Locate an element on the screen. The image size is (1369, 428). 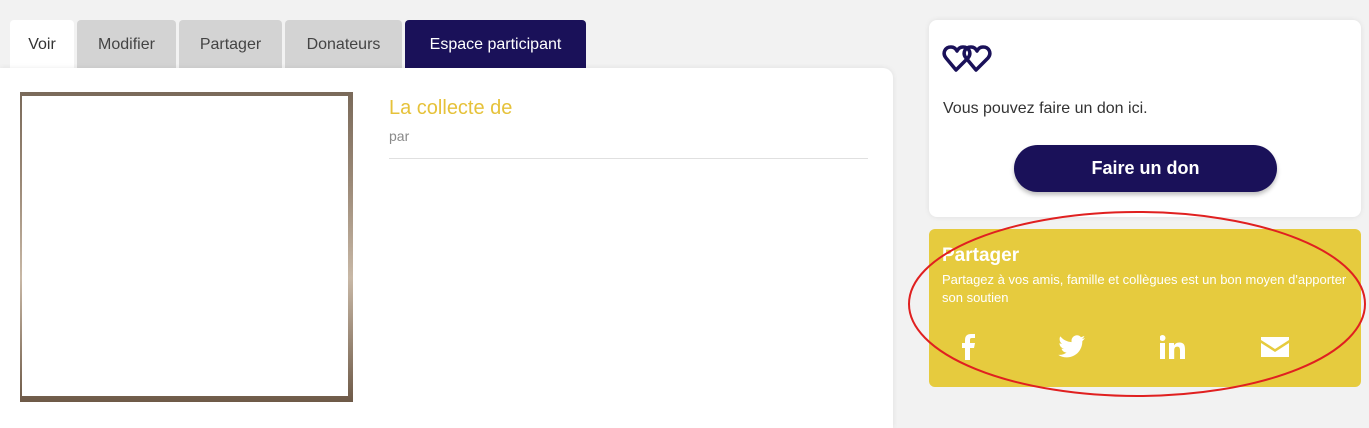
hearts-logo-icon is located at coordinates (967, 58).